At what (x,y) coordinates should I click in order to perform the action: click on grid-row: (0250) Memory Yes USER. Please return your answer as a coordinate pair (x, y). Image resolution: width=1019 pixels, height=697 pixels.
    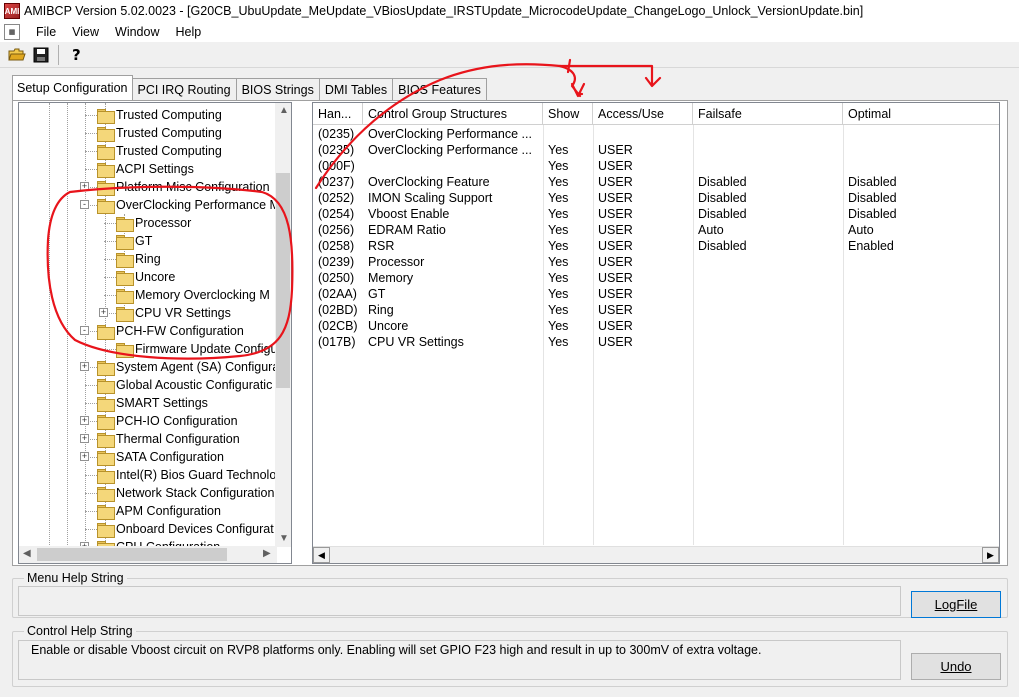
    Looking at the image, I should click on (656, 278).